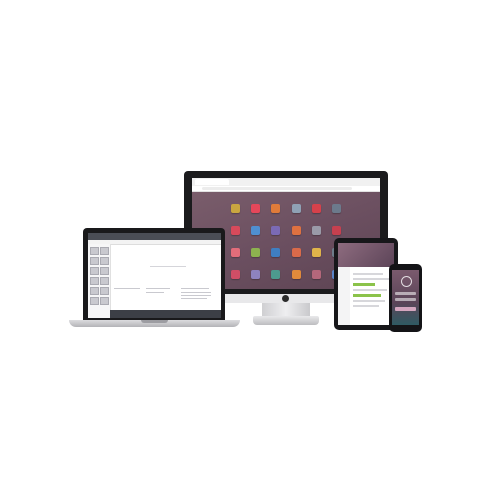  I want to click on laptop-screen, so click(154, 275).